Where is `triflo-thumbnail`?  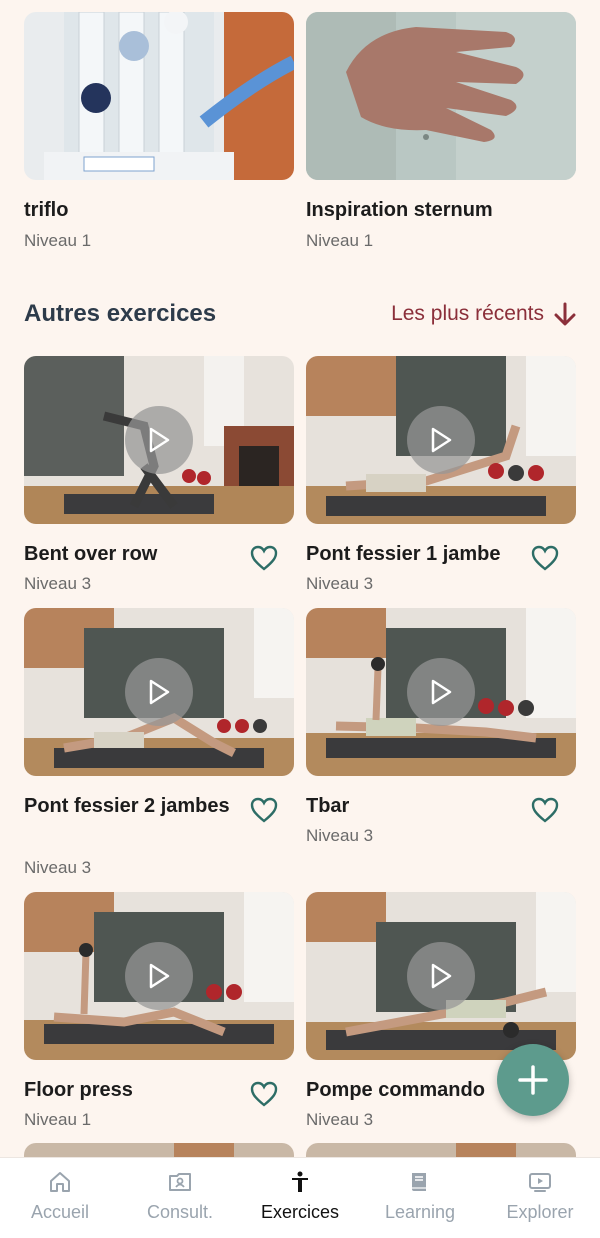
triflo-thumbnail is located at coordinates (159, 96).